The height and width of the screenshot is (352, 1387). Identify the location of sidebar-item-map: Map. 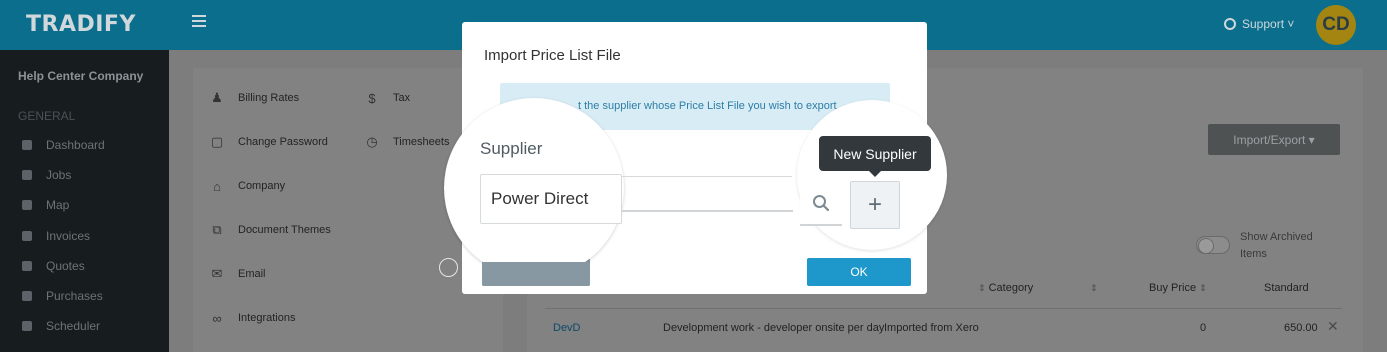
(45, 205).